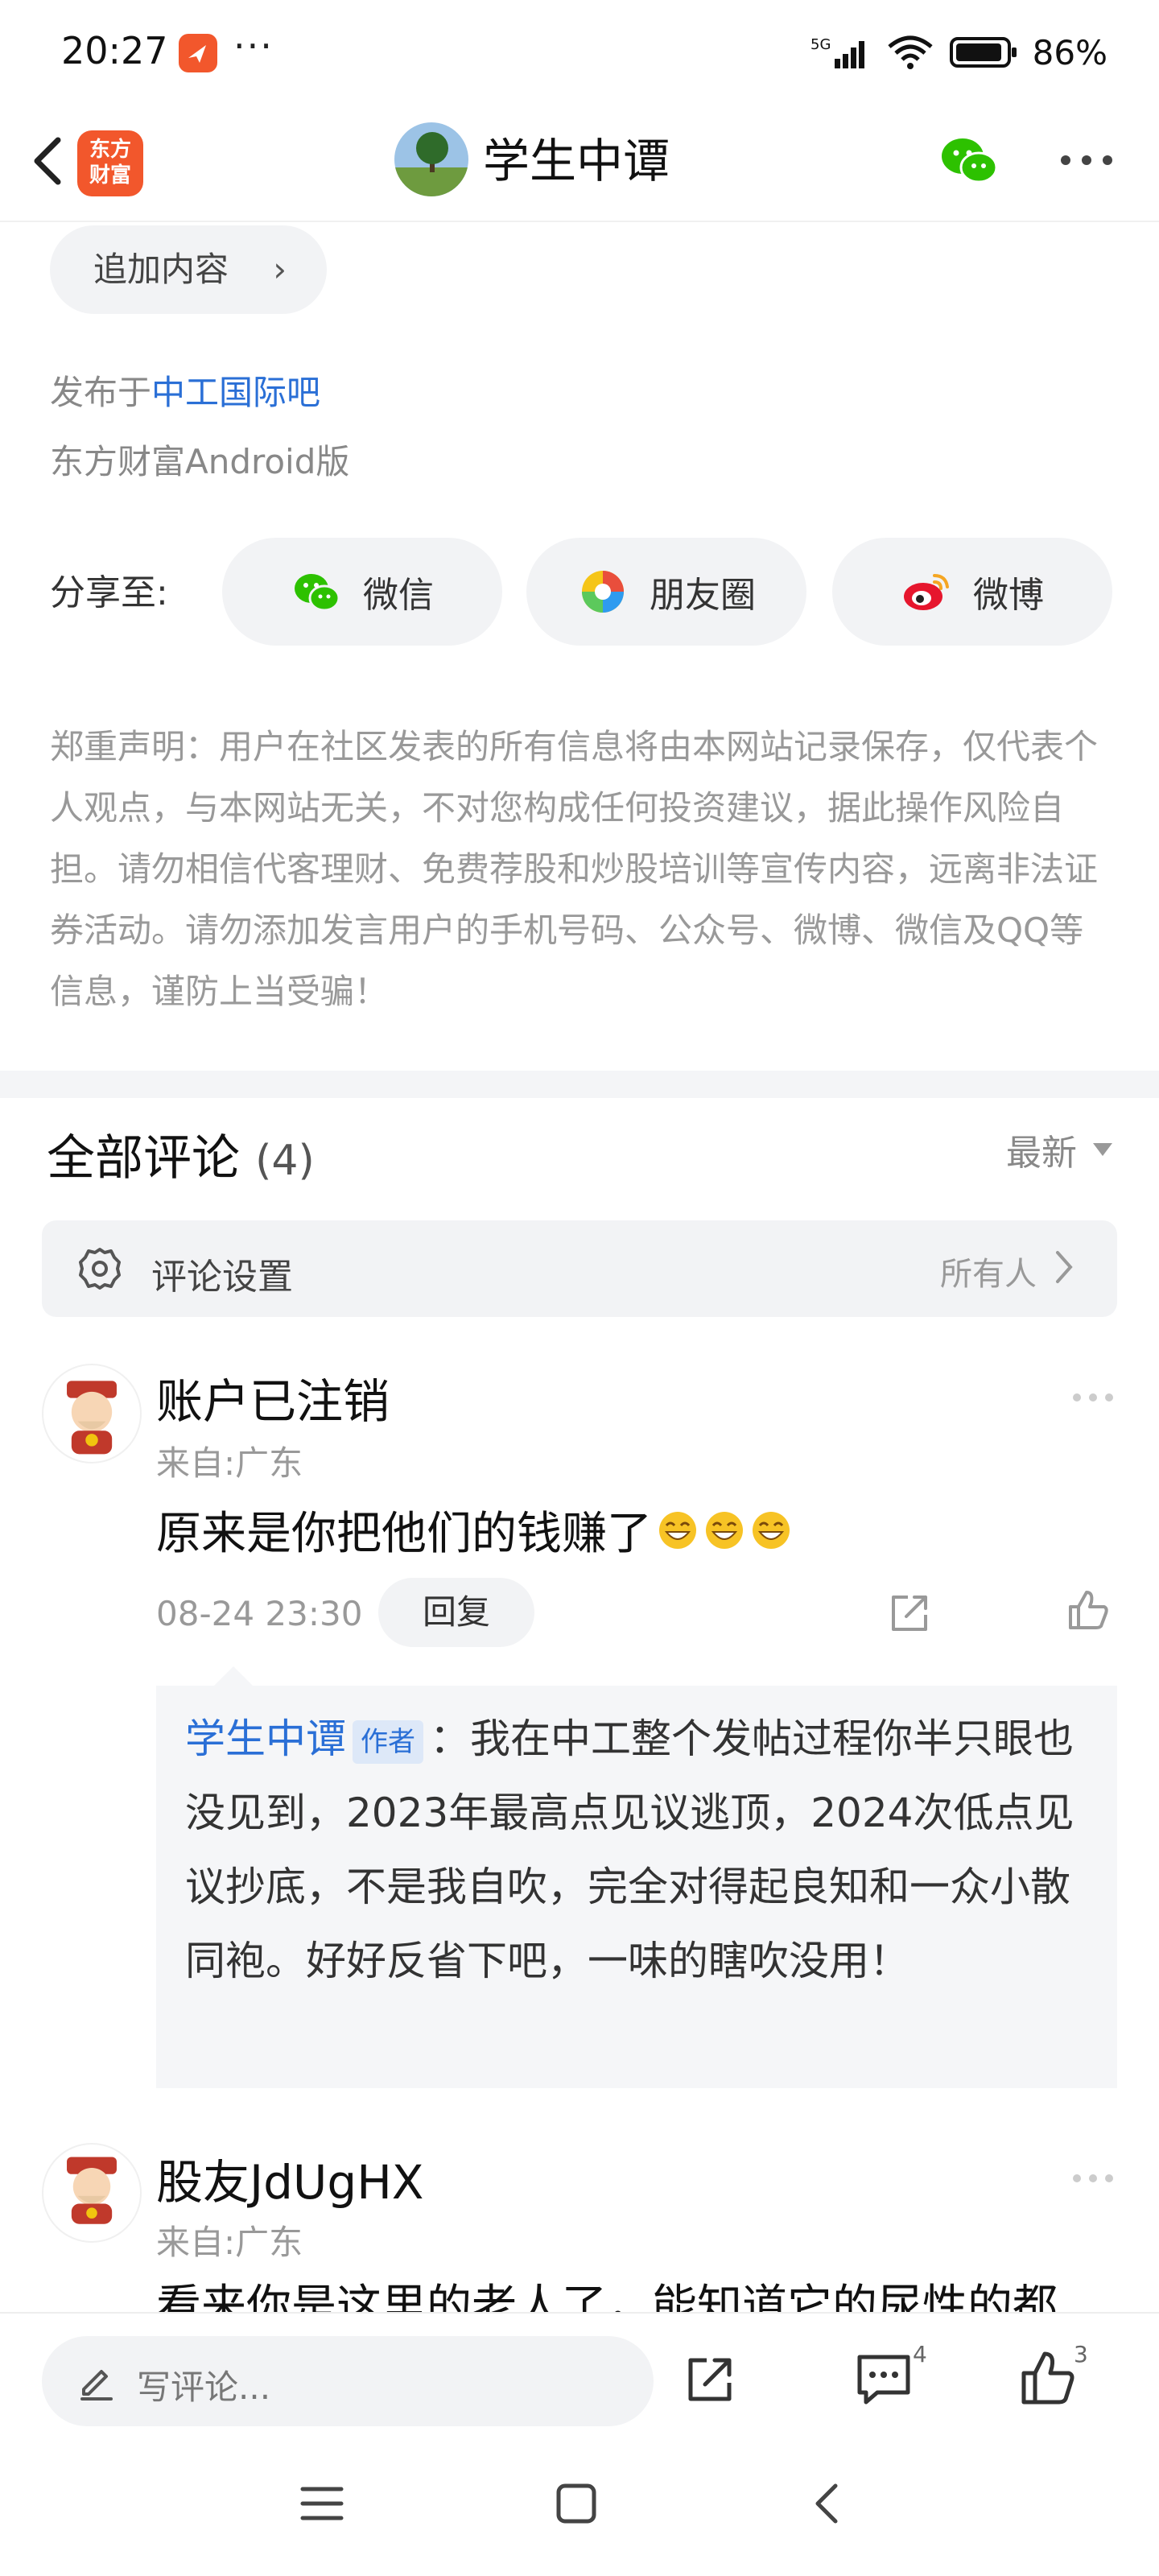 The height and width of the screenshot is (2576, 1159). I want to click on home-icon, so click(576, 2503).